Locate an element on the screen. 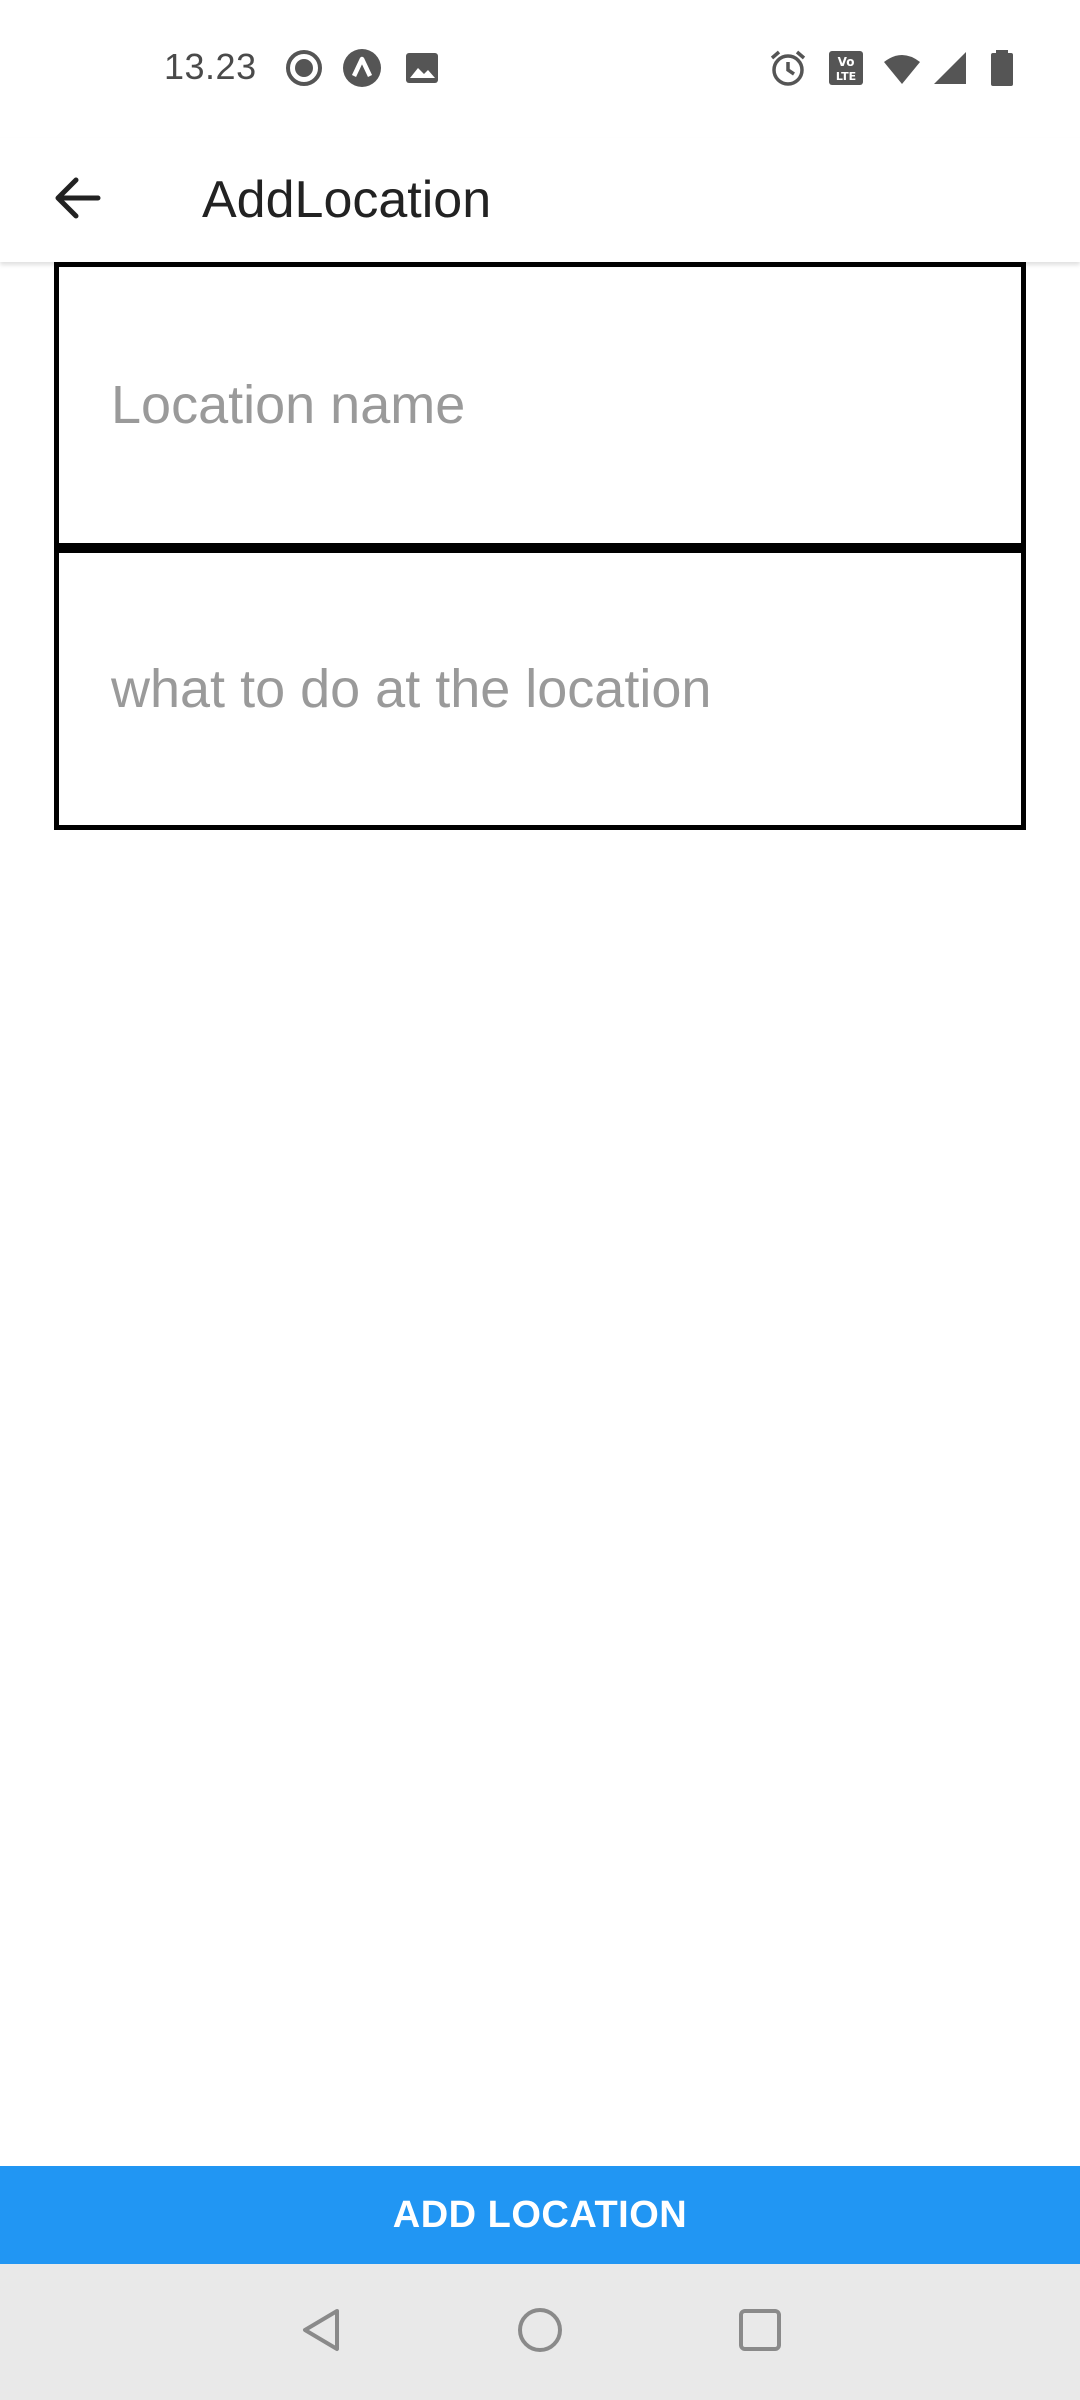 The image size is (1080, 2400). battery-icon is located at coordinates (1002, 68).